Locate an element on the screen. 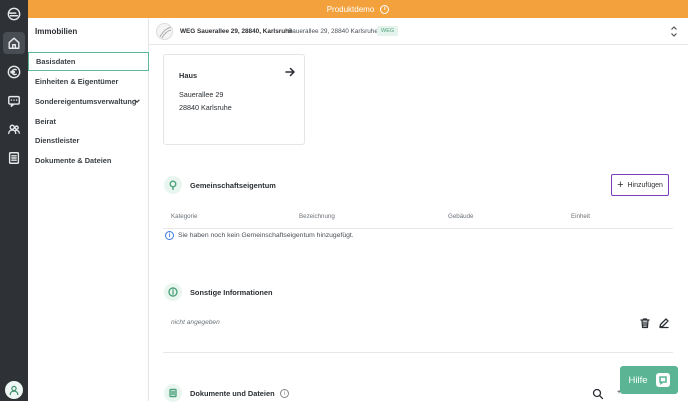  help-chat-icon is located at coordinates (662, 380).